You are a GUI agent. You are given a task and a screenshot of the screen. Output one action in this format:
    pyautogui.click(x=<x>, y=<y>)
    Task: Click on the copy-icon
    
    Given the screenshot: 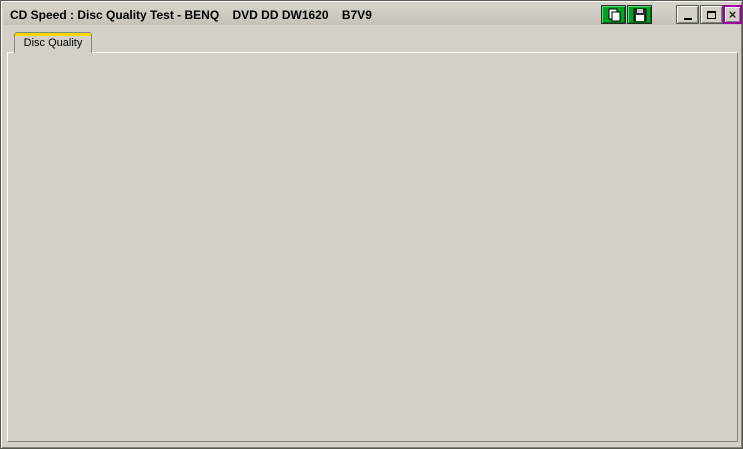 What is the action you would take?
    pyautogui.click(x=614, y=14)
    